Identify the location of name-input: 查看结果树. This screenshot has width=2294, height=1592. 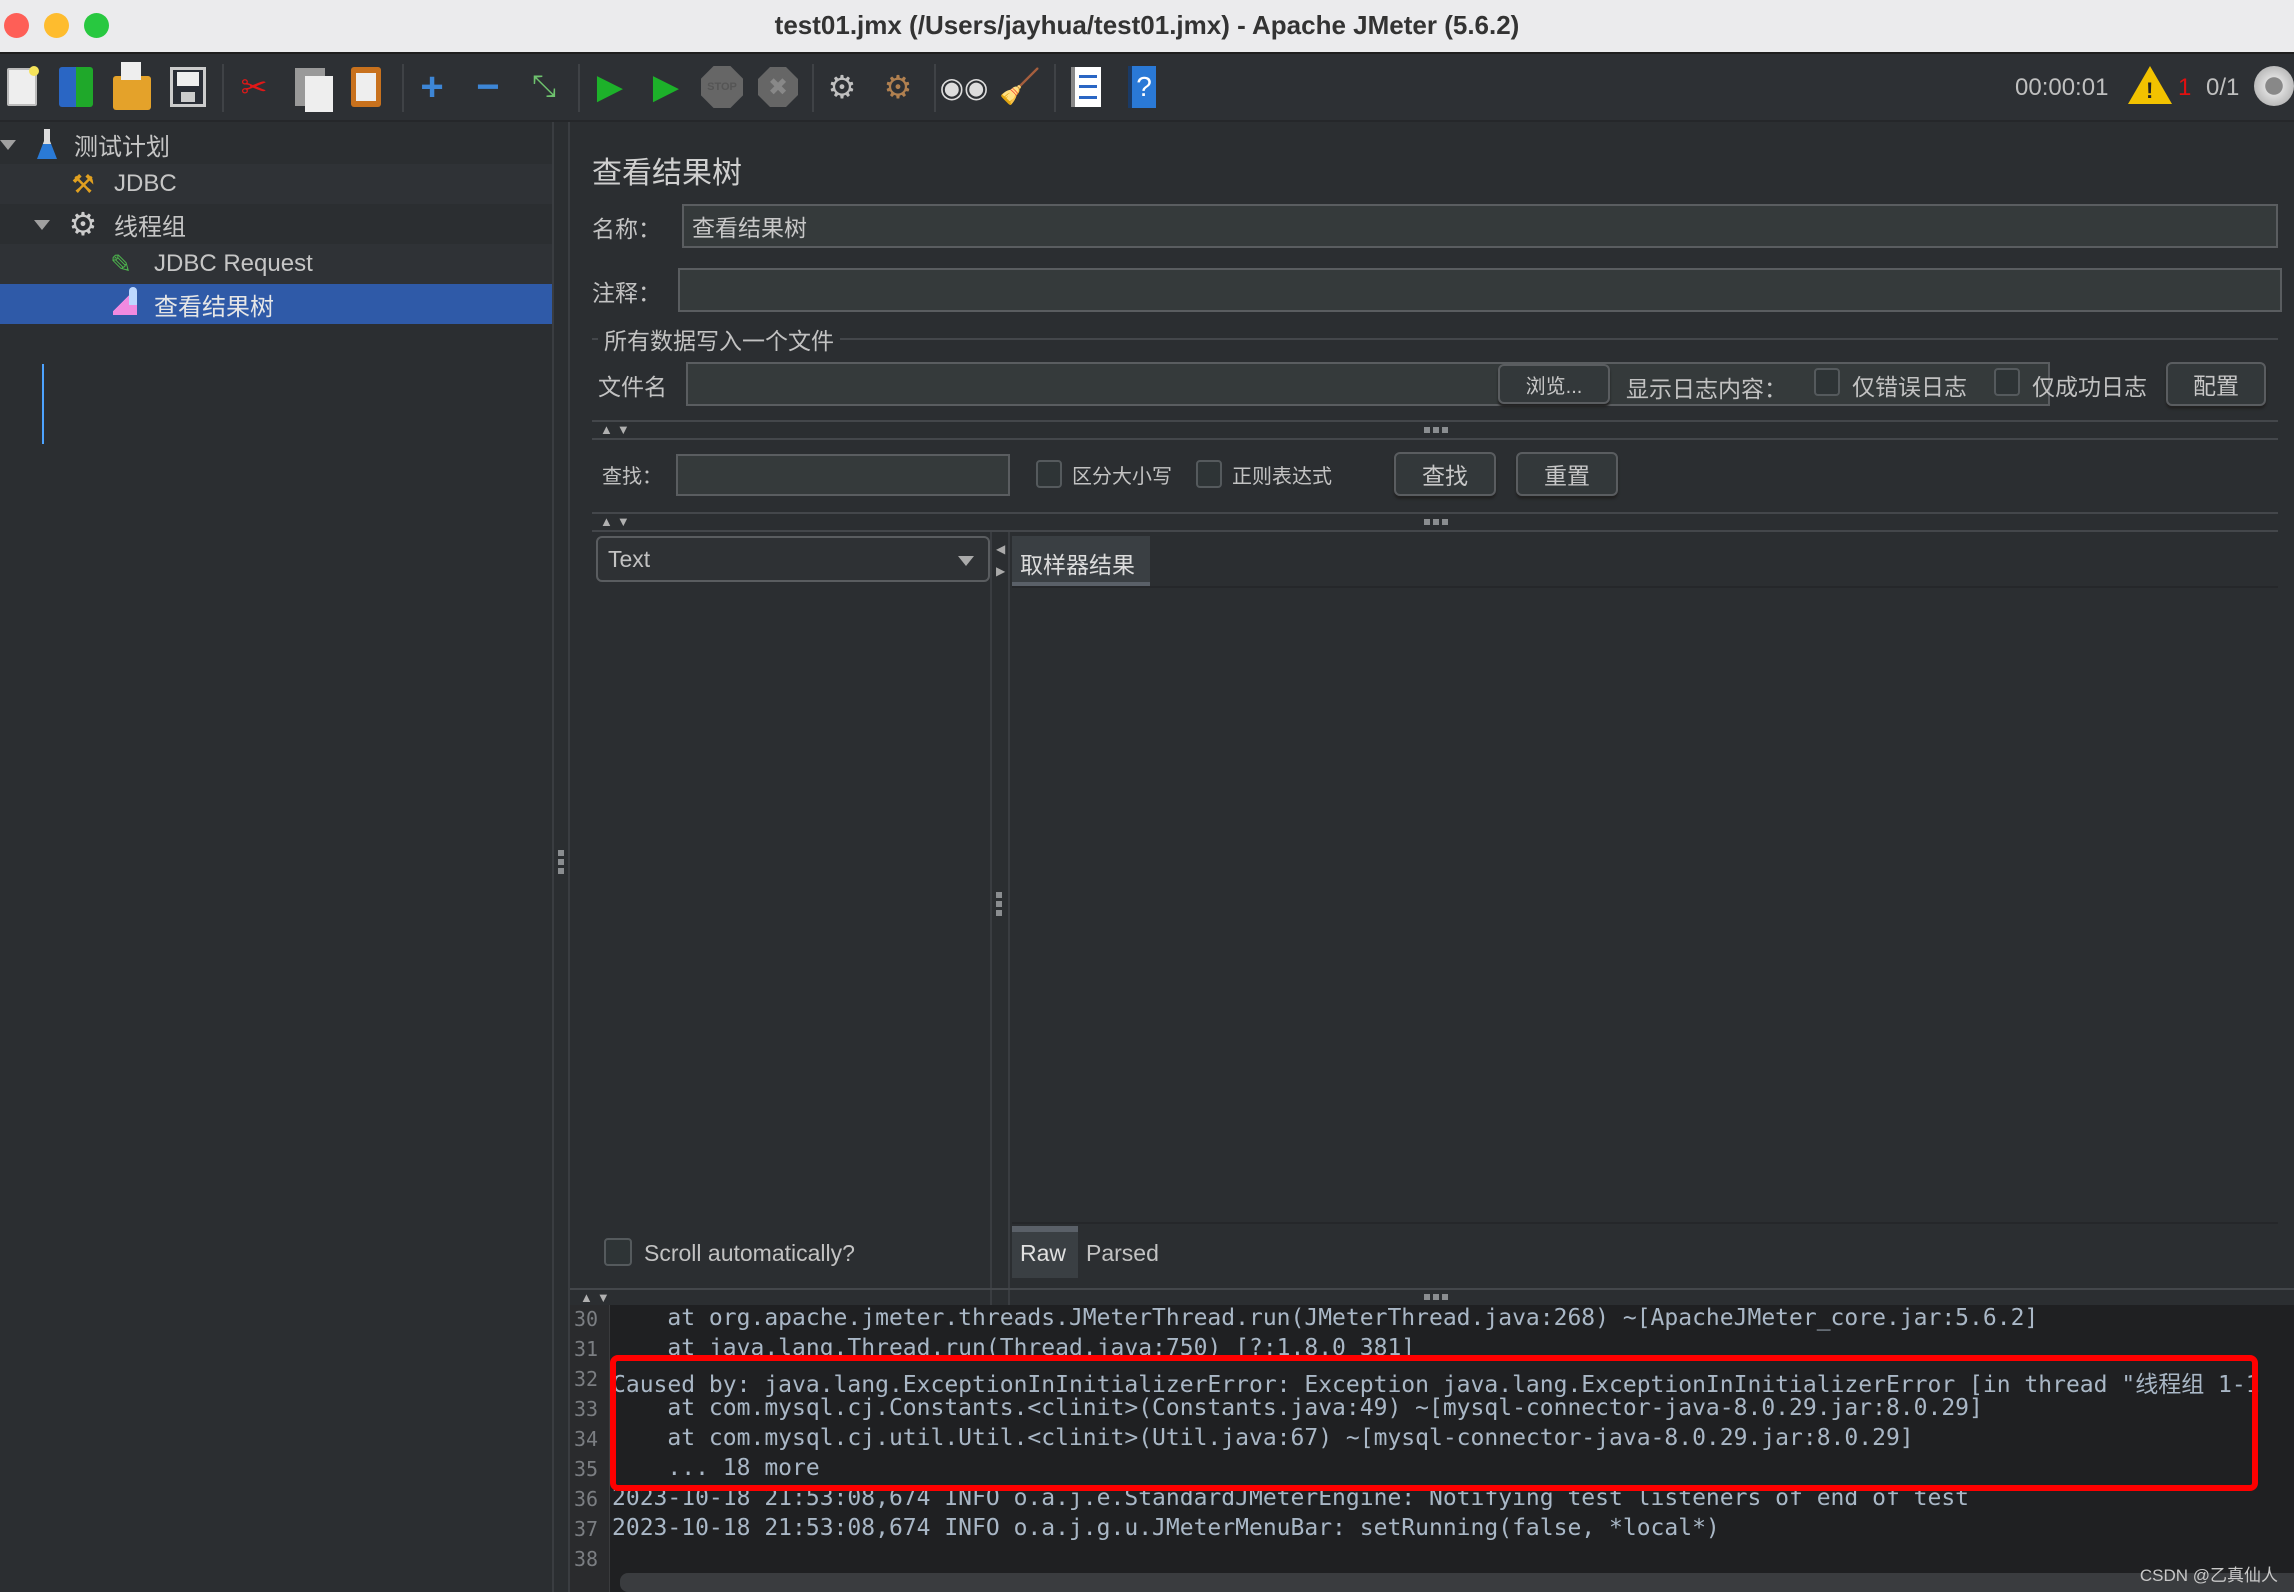
(1480, 226).